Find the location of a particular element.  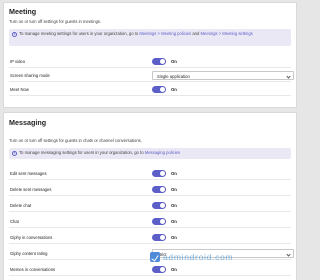

setting-label: Memes in conversations is located at coordinates (33, 269).